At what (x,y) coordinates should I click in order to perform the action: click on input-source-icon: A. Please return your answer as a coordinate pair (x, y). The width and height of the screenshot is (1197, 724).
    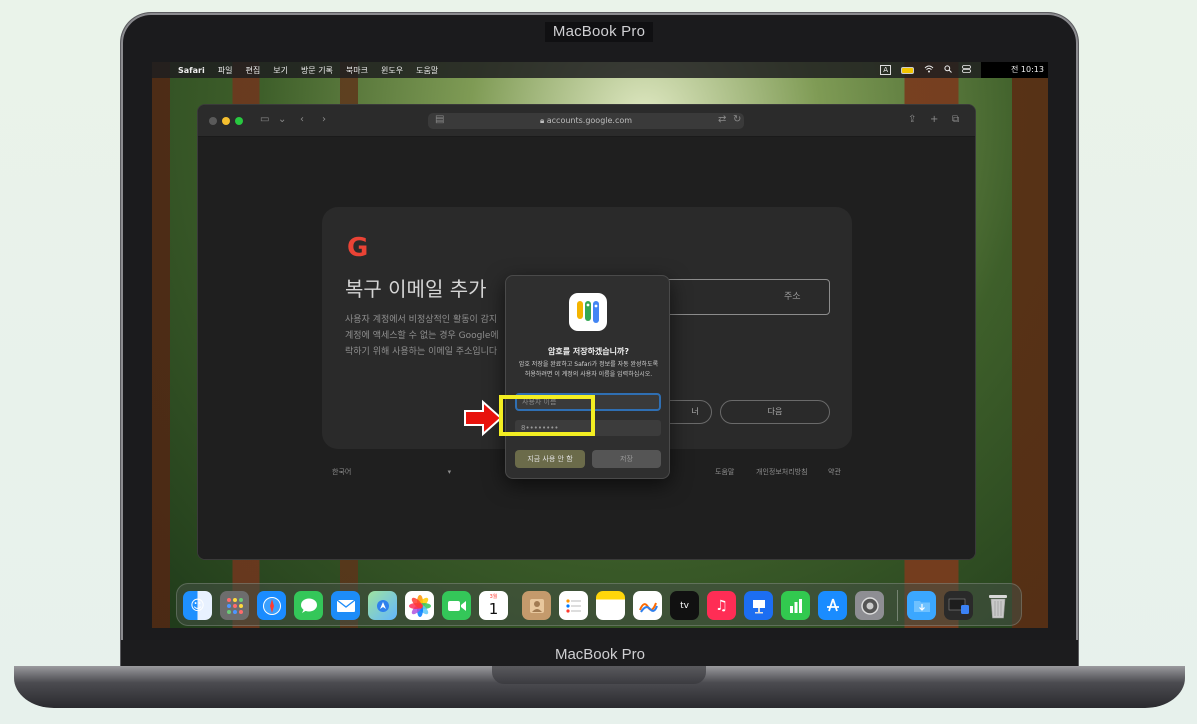
    Looking at the image, I should click on (886, 70).